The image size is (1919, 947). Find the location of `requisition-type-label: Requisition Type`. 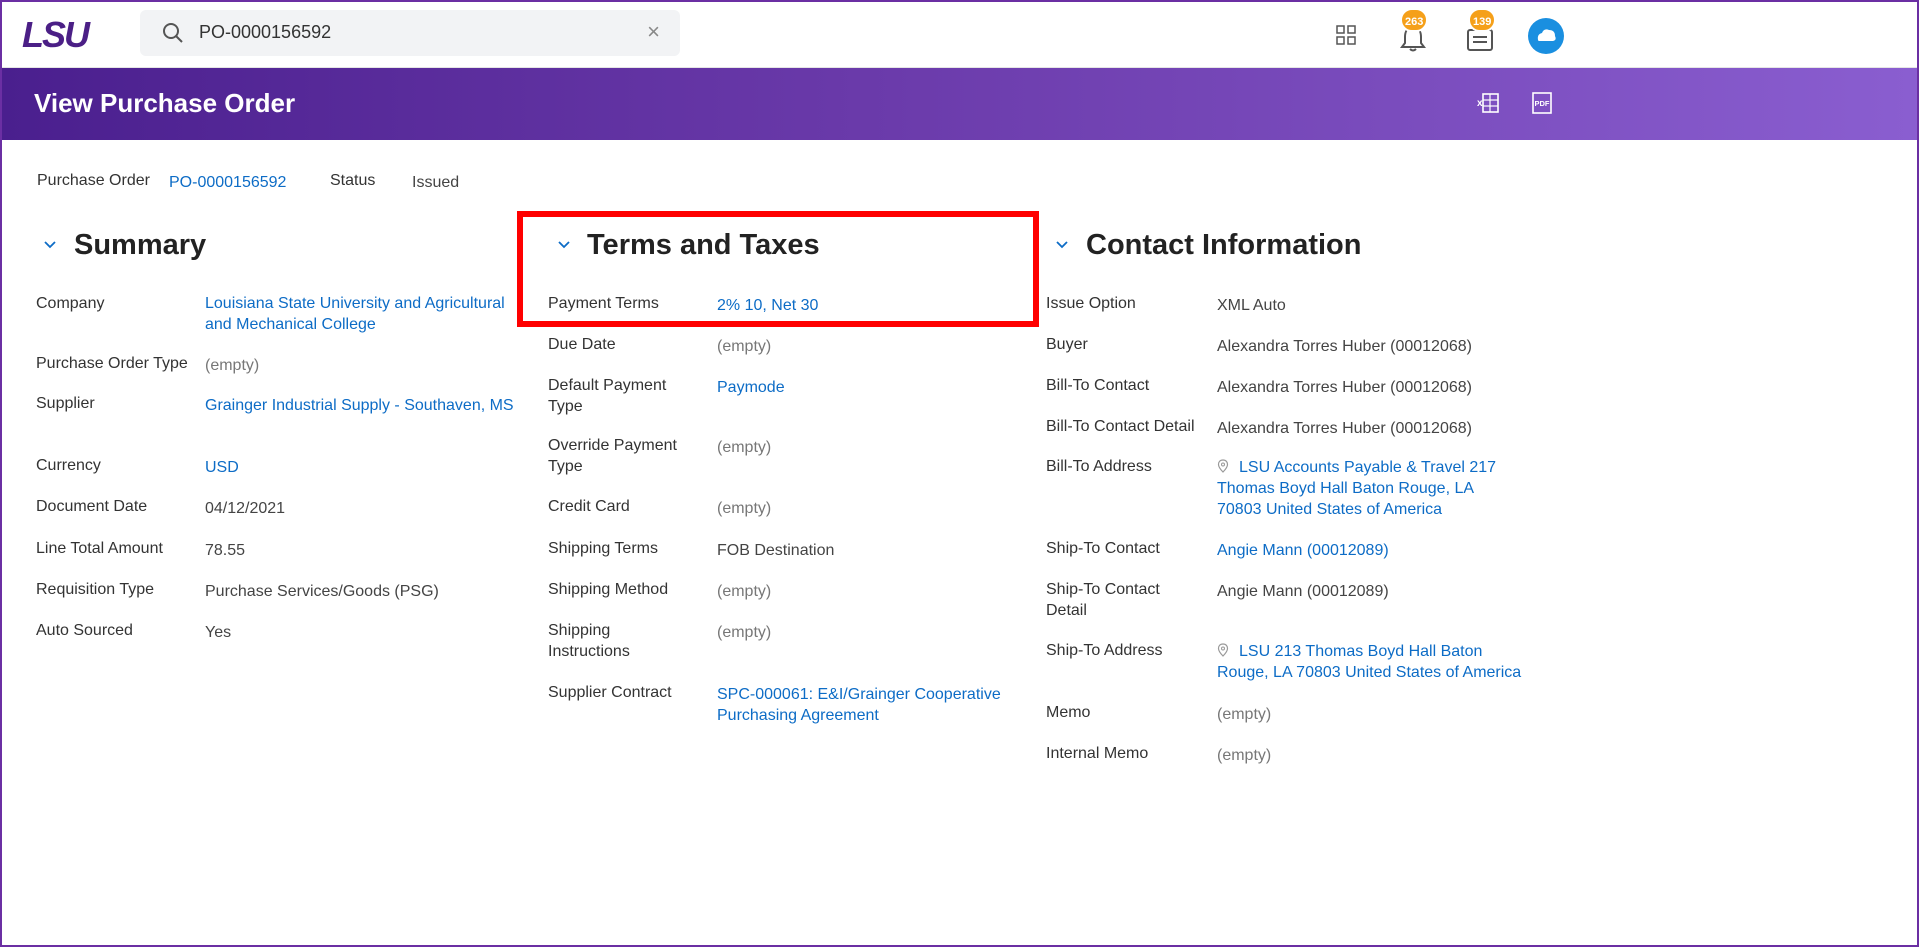

requisition-type-label: Requisition Type is located at coordinates (95, 589).